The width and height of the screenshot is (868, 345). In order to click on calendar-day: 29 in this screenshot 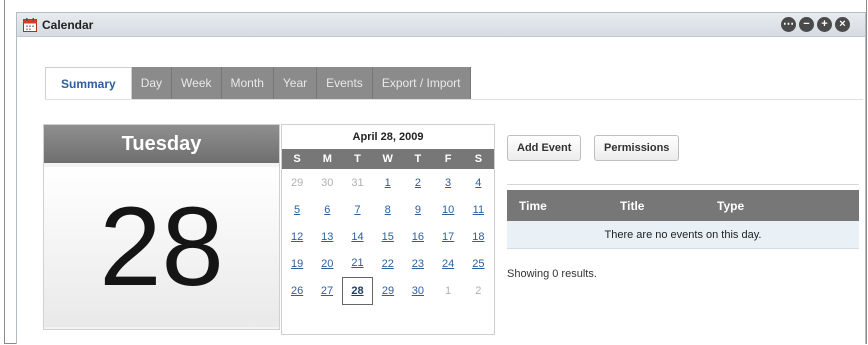, I will do `click(388, 290)`.